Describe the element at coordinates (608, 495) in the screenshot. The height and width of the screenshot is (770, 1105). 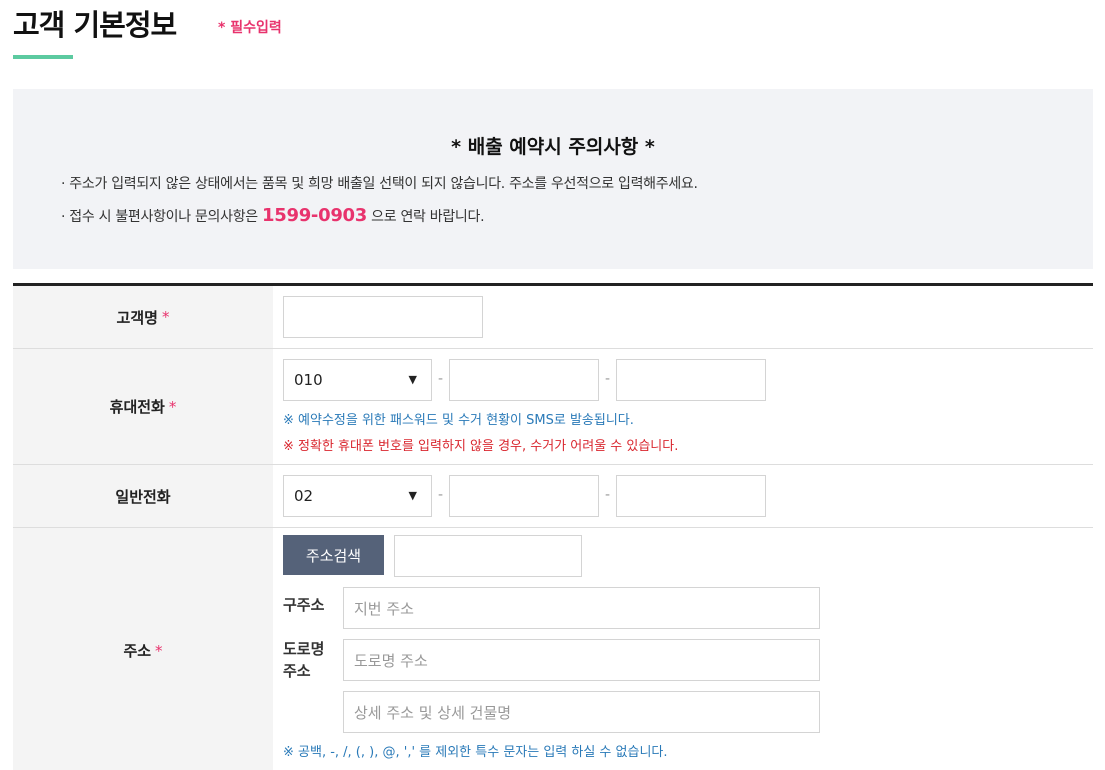
I see `tel-dash-2: -` at that location.